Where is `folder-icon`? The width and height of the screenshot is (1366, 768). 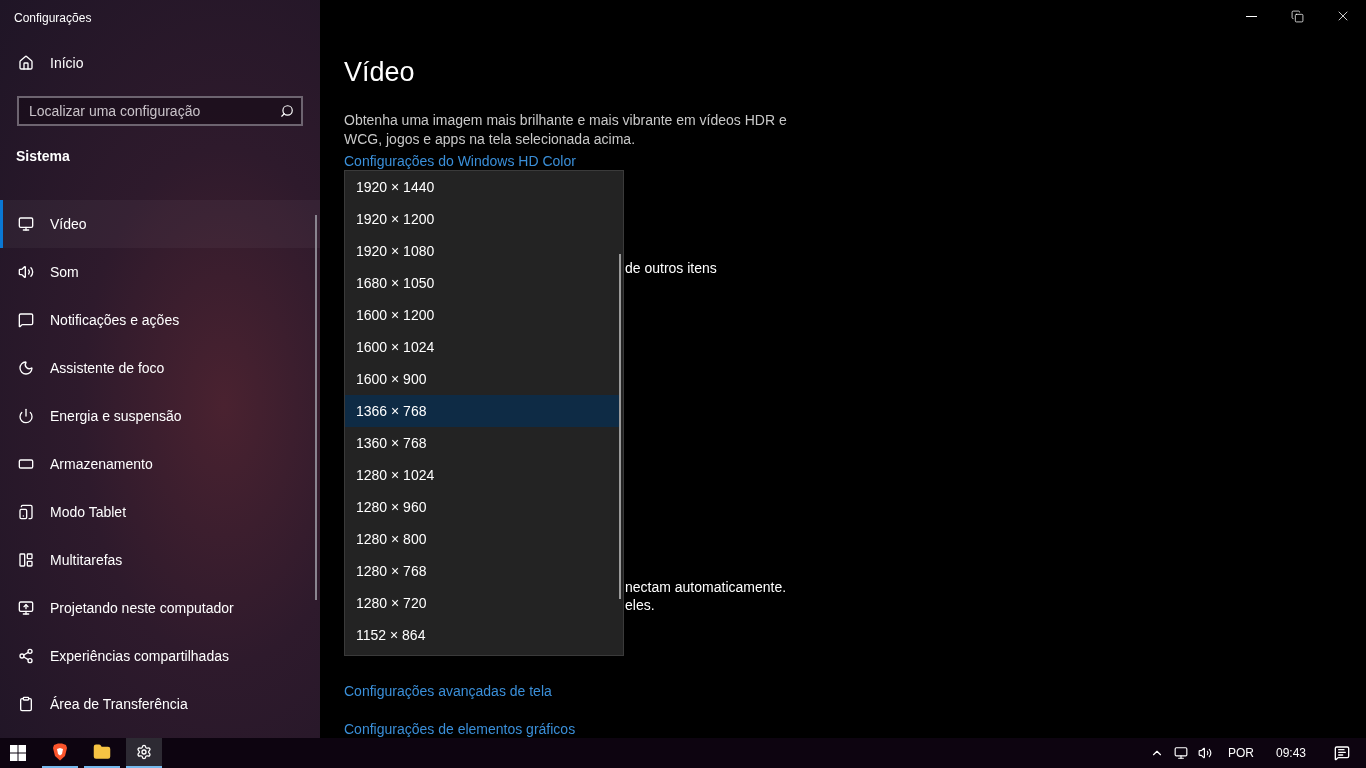
folder-icon is located at coordinates (102, 752).